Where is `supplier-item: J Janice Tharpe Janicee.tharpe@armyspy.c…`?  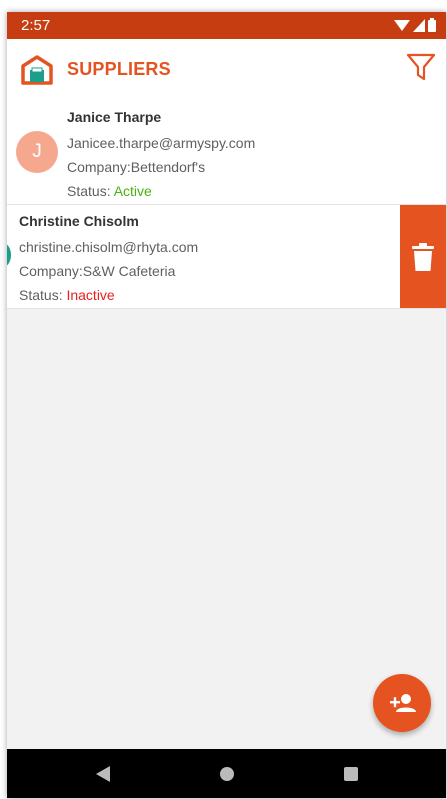
supplier-item: J Janice Tharpe Janicee.tharpe@armyspy.c… is located at coordinates (226, 153).